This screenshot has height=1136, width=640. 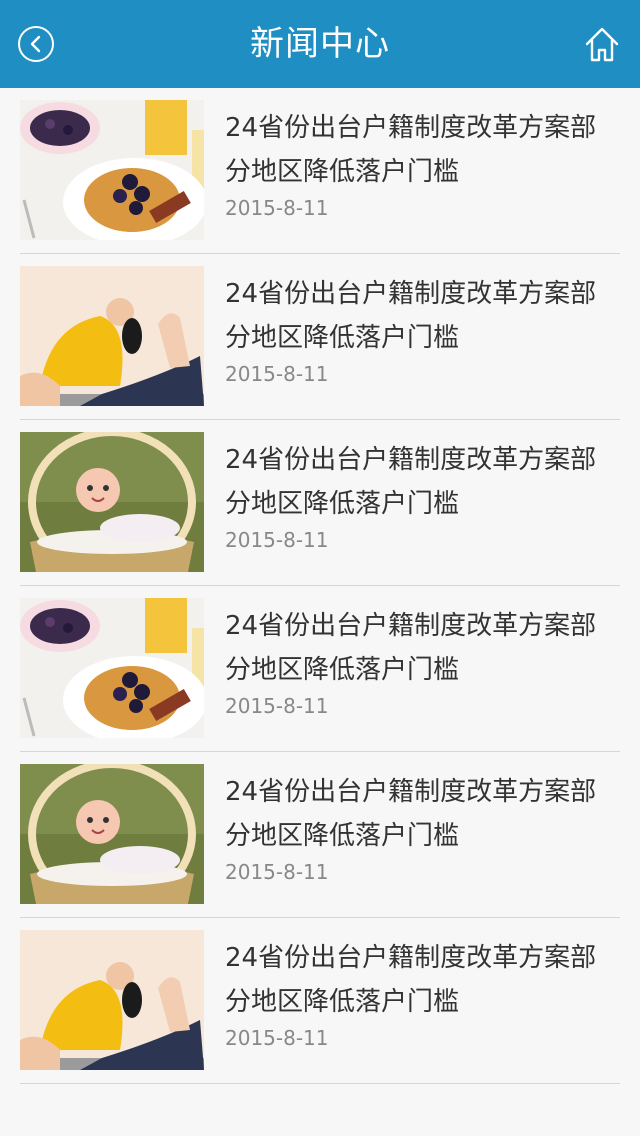 I want to click on page-title: 新闻中心, so click(x=320, y=44).